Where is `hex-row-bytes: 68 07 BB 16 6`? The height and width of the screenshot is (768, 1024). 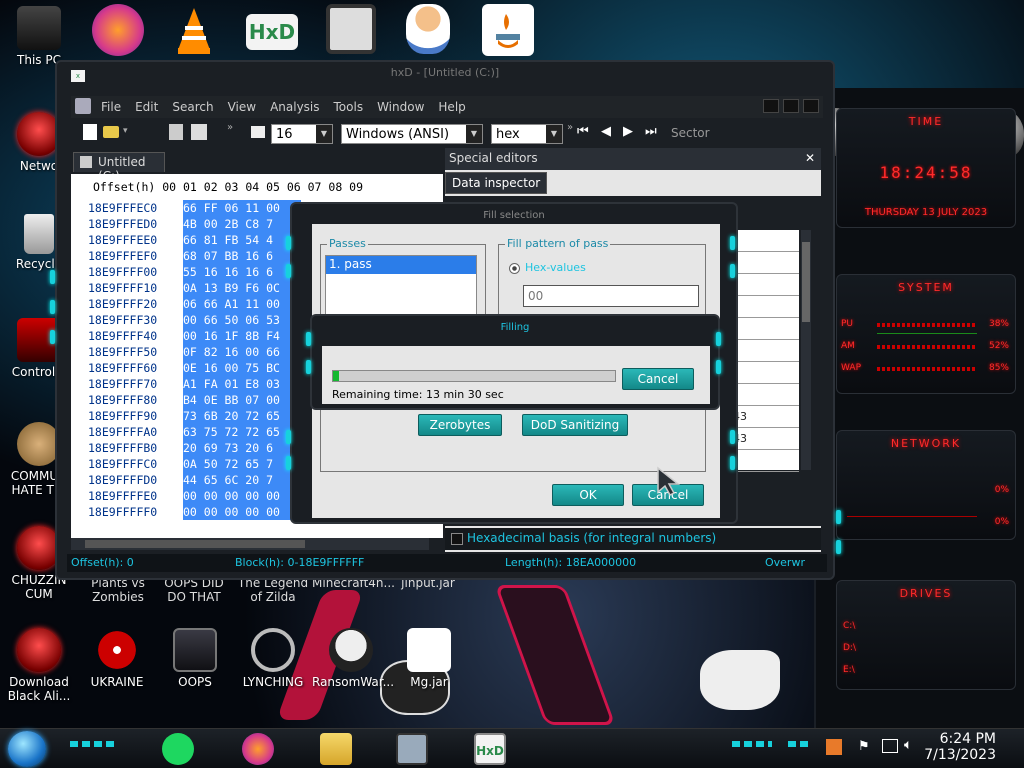
hex-row-bytes: 68 07 BB 16 6 is located at coordinates (242, 256).